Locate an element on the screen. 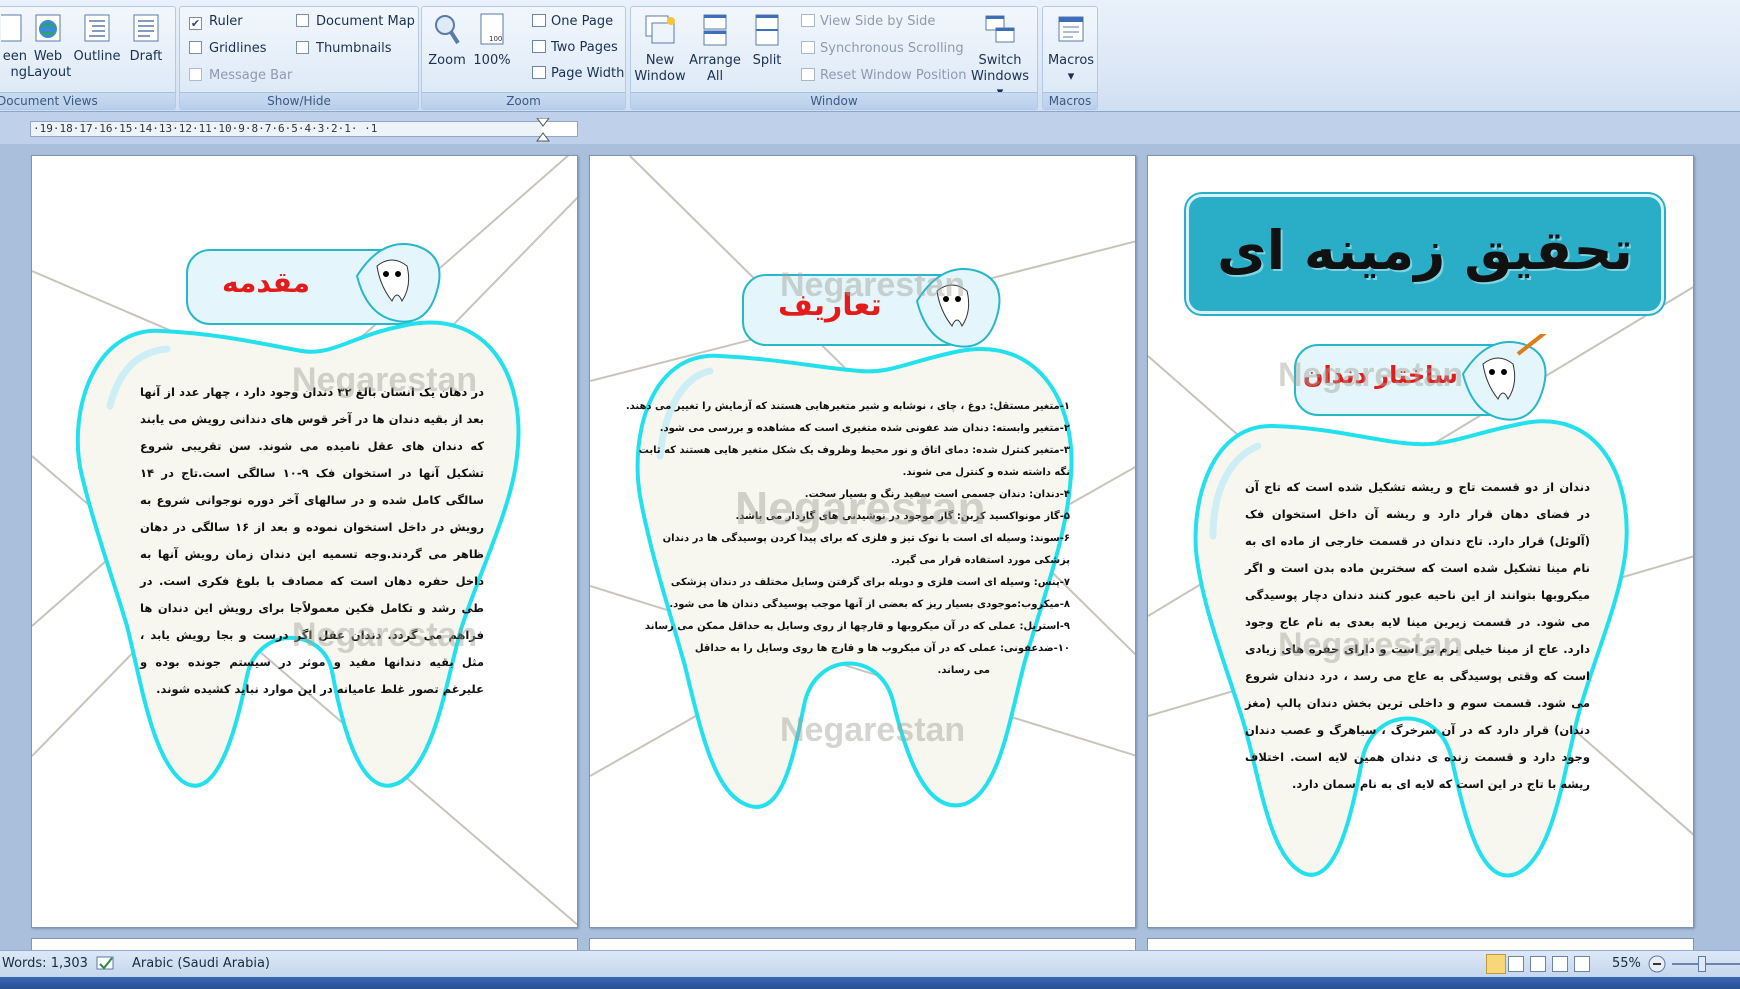 Image resolution: width=1740 pixels, height=989 pixels. thumbnails-checkbox: Thumbnails is located at coordinates (344, 49).